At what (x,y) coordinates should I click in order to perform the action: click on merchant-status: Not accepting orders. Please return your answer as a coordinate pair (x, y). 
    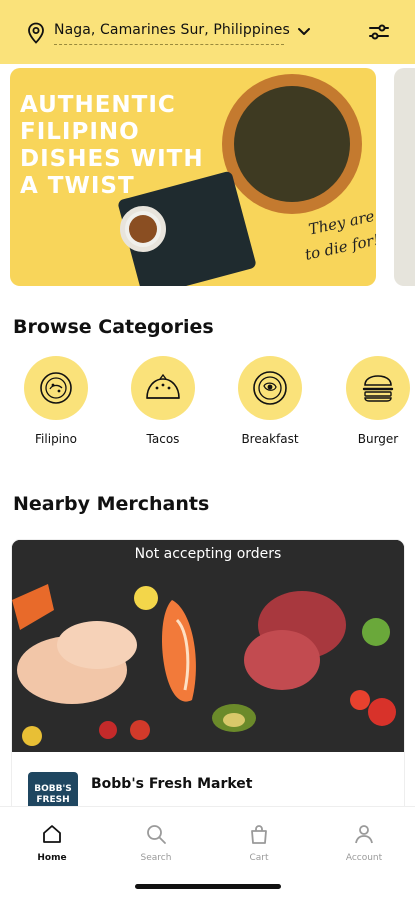
    Looking at the image, I should click on (208, 554).